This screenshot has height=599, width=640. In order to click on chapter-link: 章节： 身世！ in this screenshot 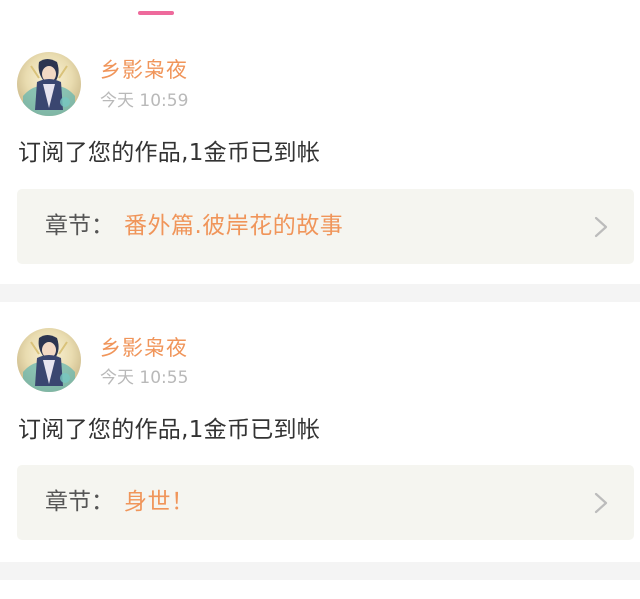, I will do `click(325, 502)`.